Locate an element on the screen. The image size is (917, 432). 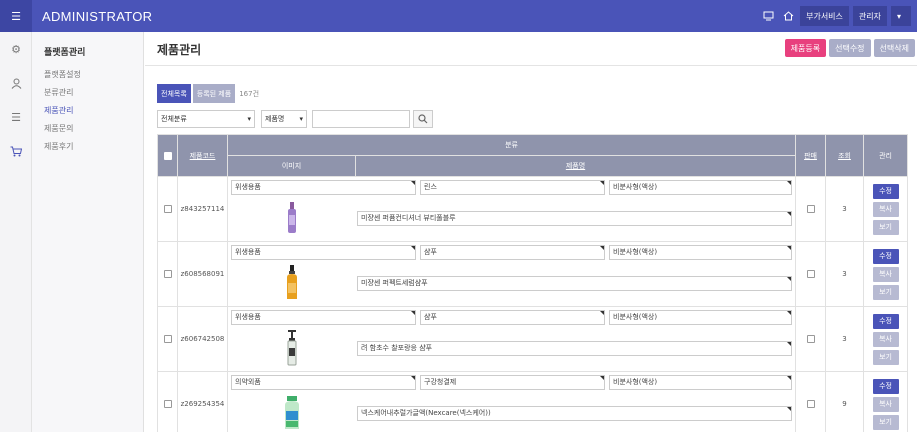
user-icon is located at coordinates (16, 83).